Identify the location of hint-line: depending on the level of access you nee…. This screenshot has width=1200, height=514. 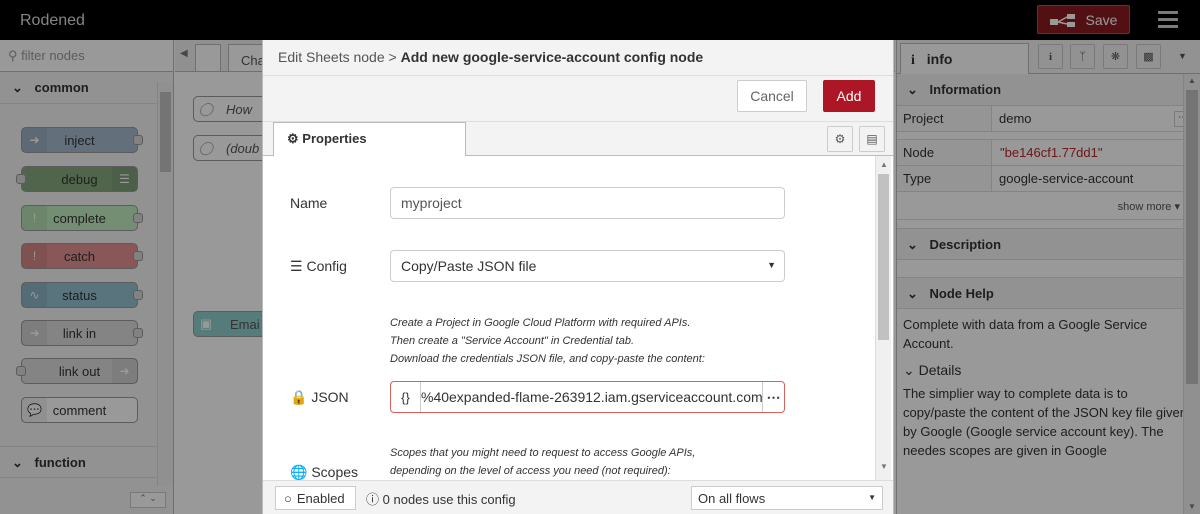
(530, 471).